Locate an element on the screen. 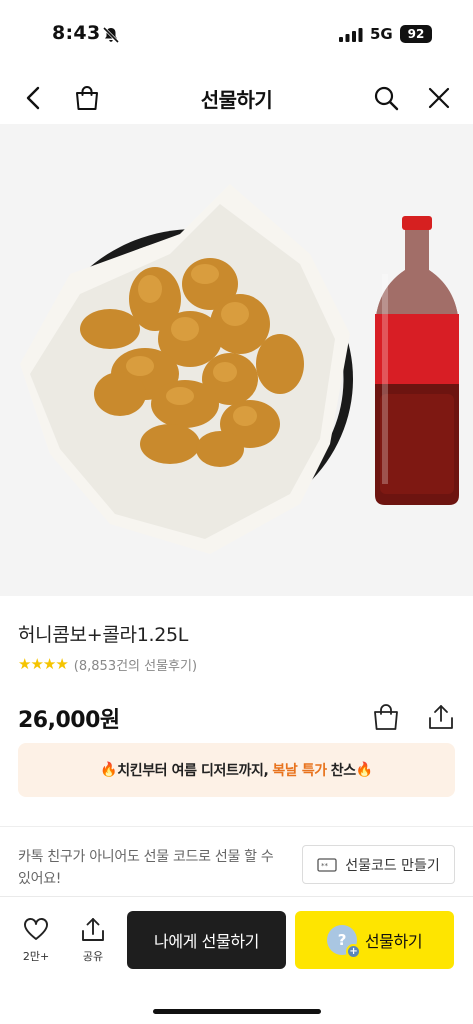 This screenshot has width=473, height=1024. promo-text-after: 찬스 is located at coordinates (343, 771).